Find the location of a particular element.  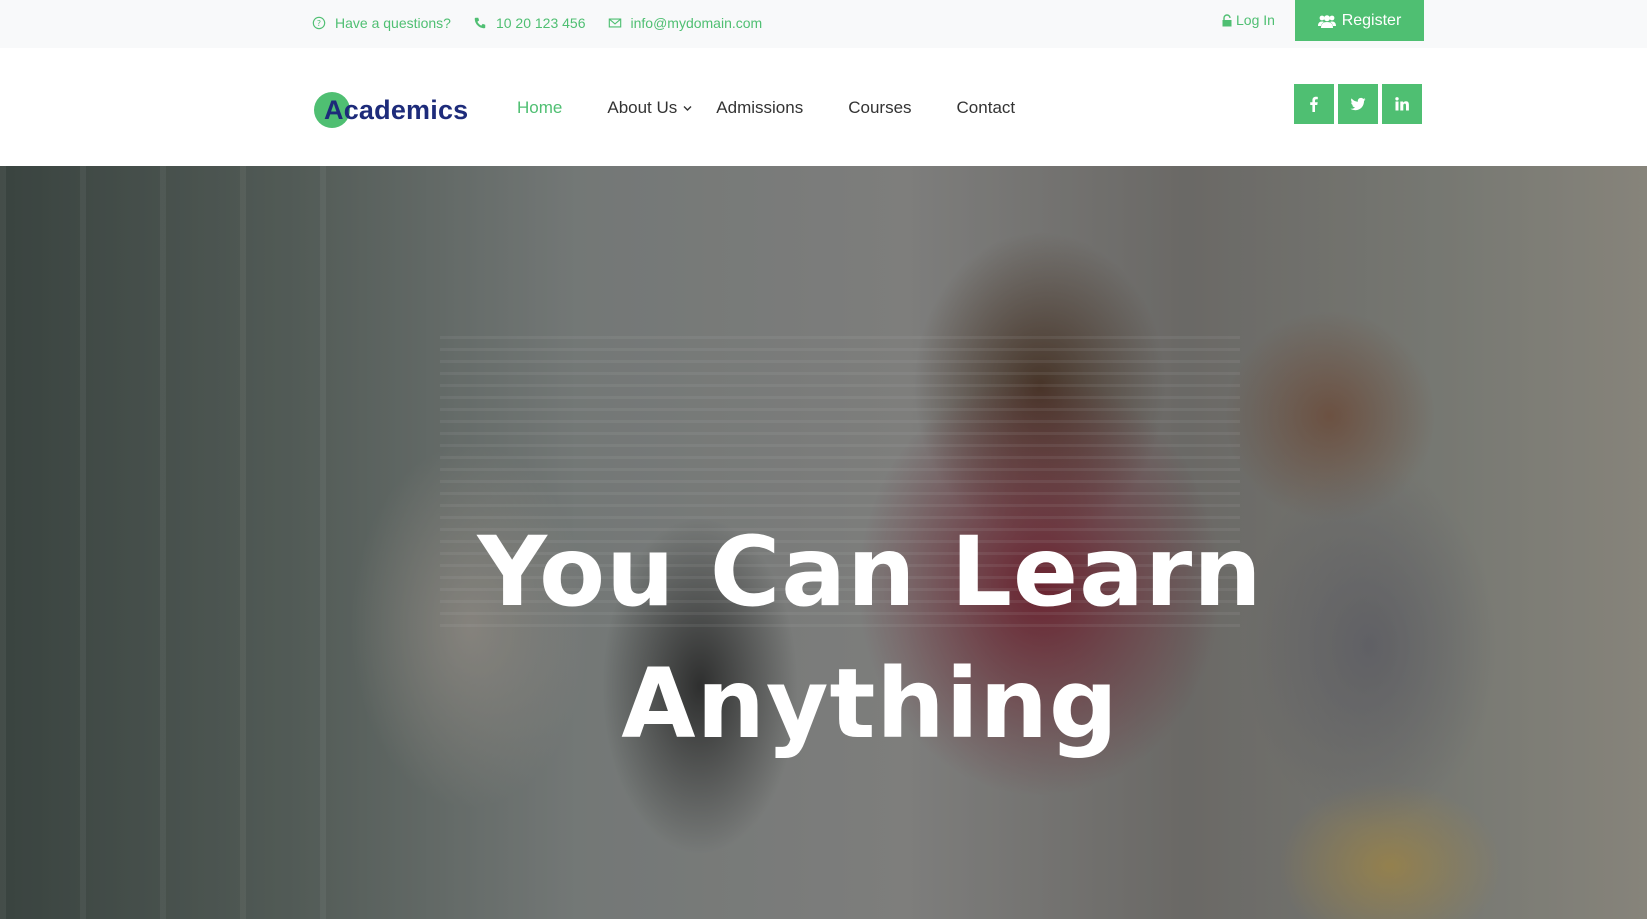

envelope-icon is located at coordinates (615, 23).